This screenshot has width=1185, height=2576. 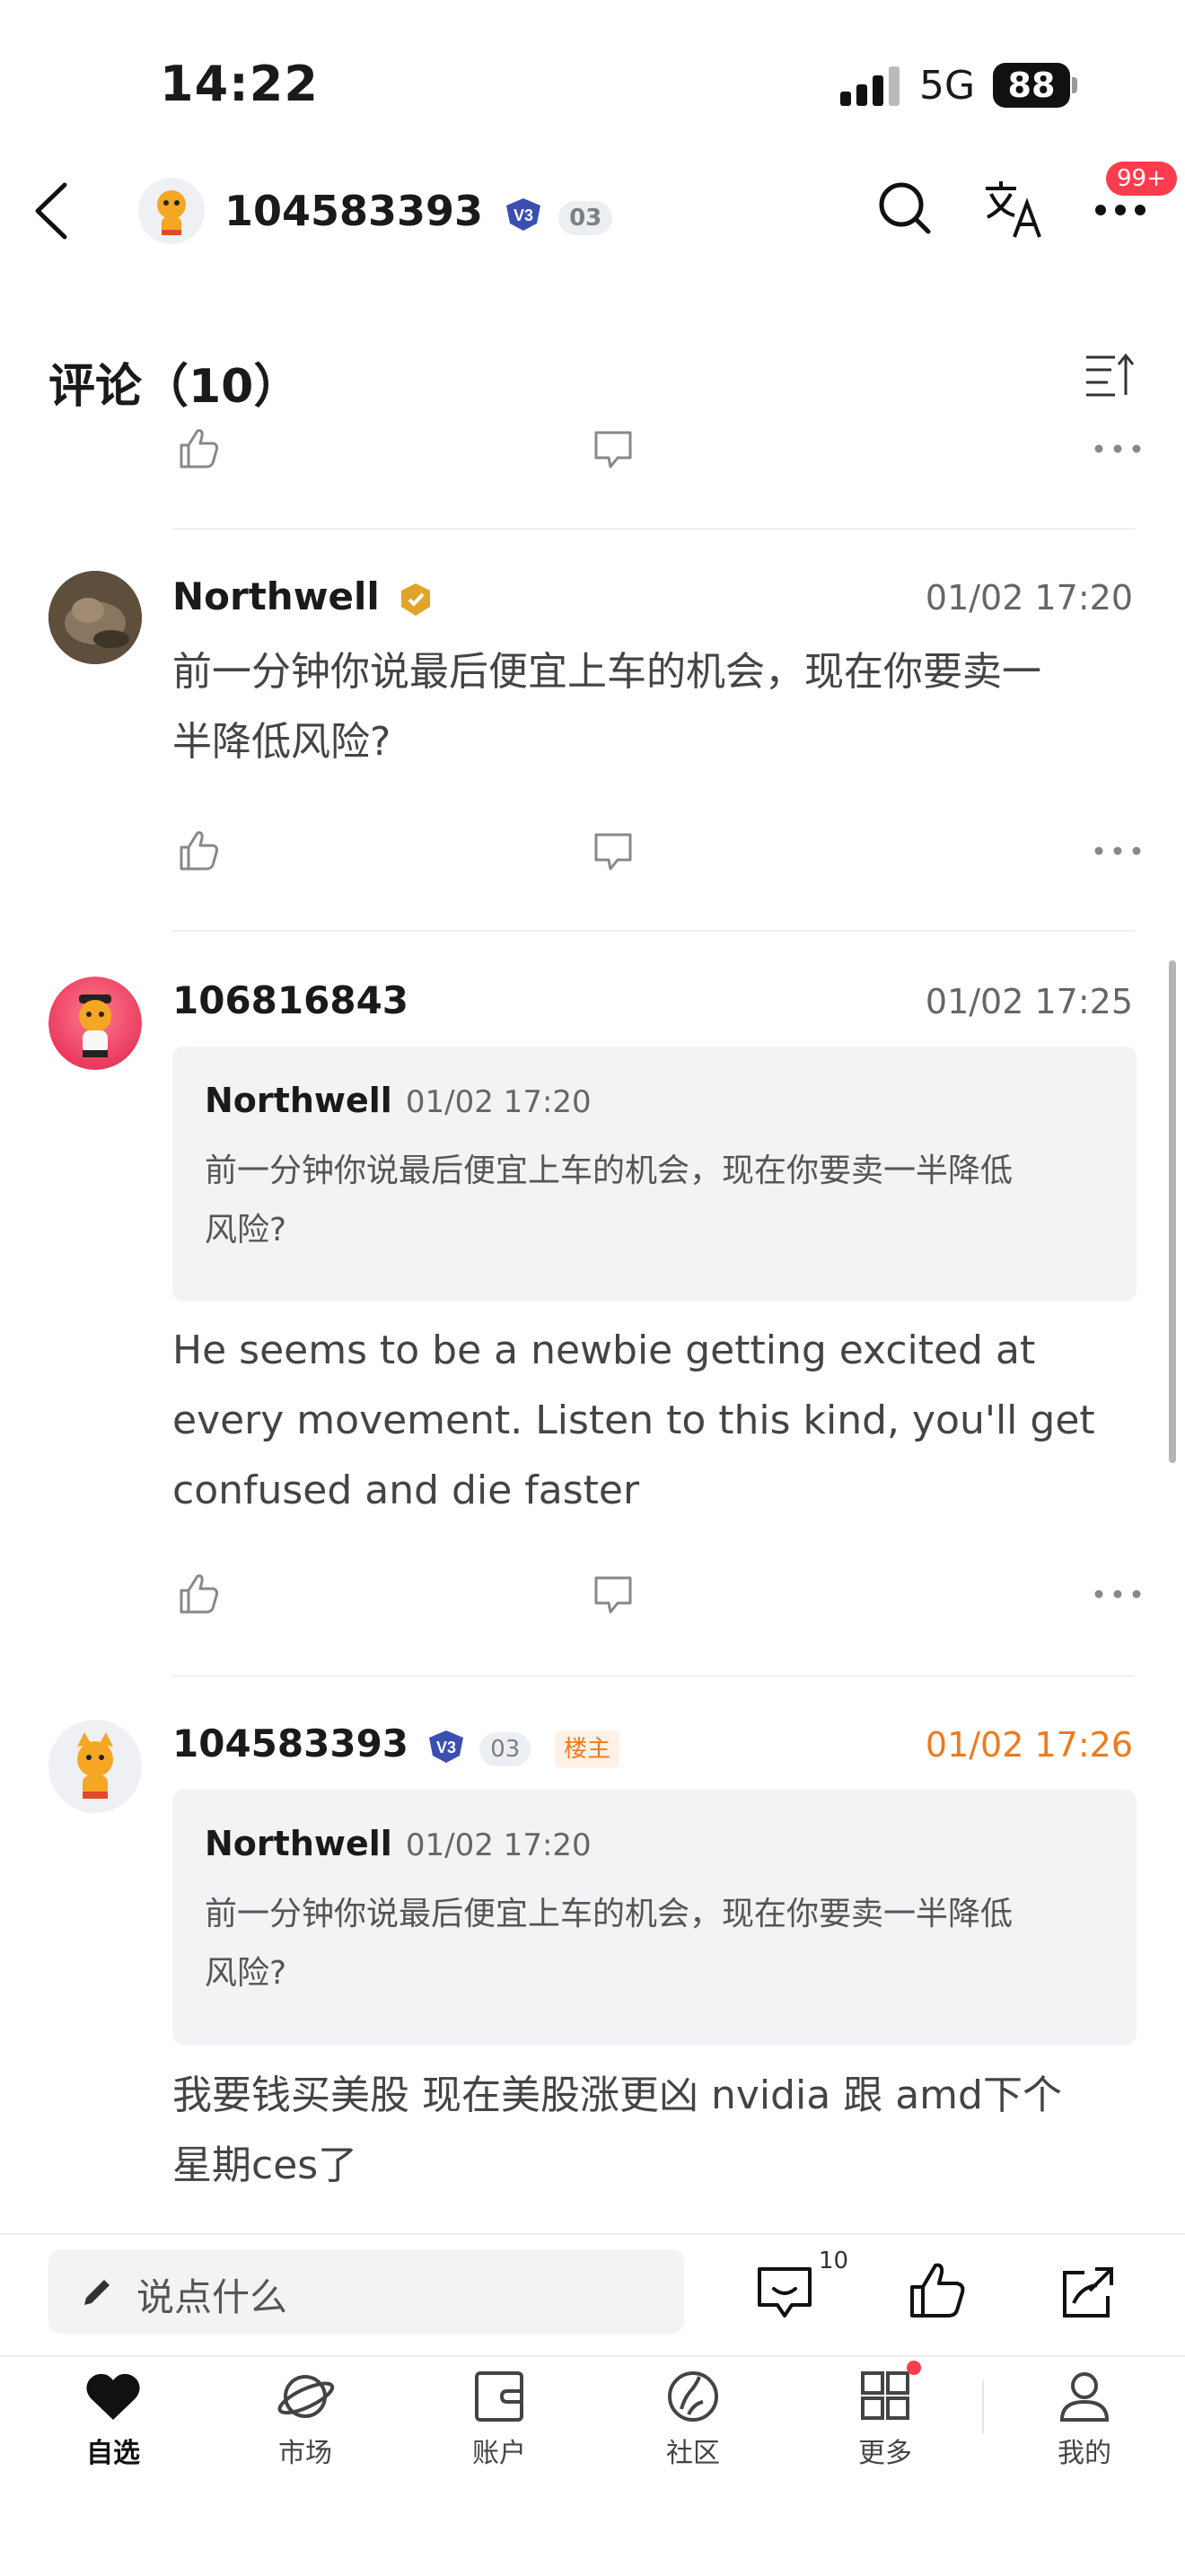 What do you see at coordinates (51, 211) in the screenshot?
I see `back-icon` at bounding box center [51, 211].